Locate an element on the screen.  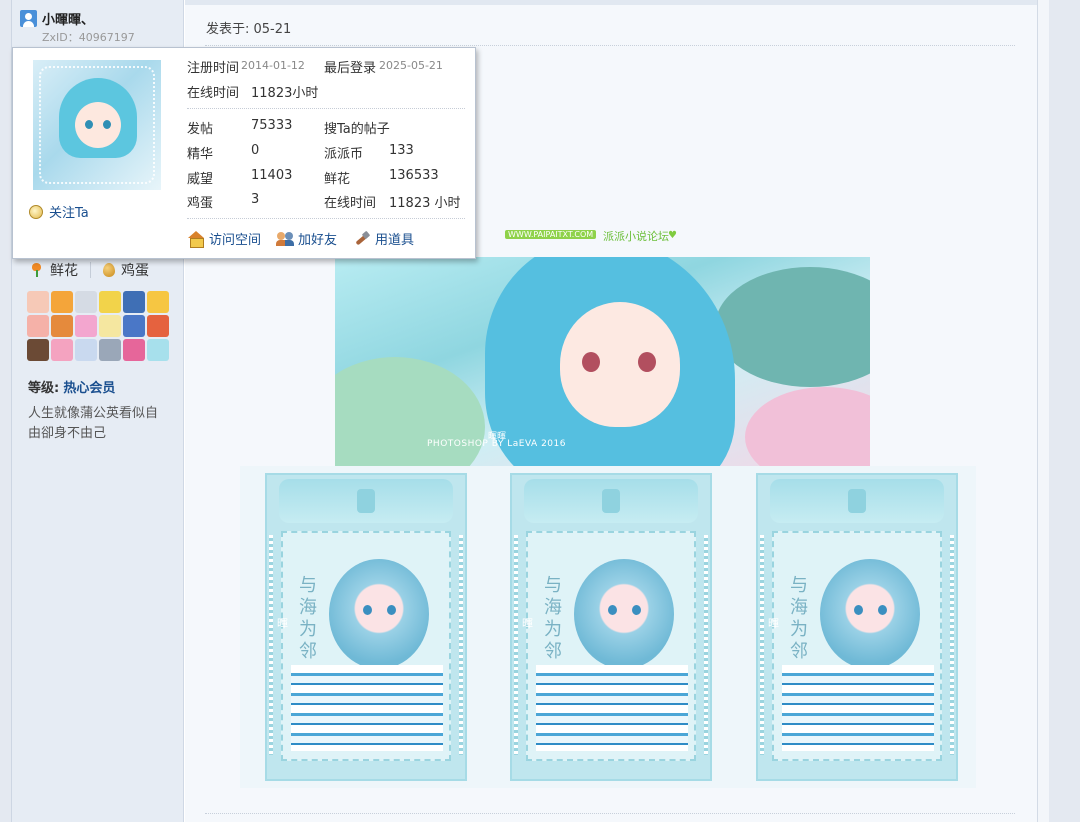
user-icon is located at coordinates (28, 18).